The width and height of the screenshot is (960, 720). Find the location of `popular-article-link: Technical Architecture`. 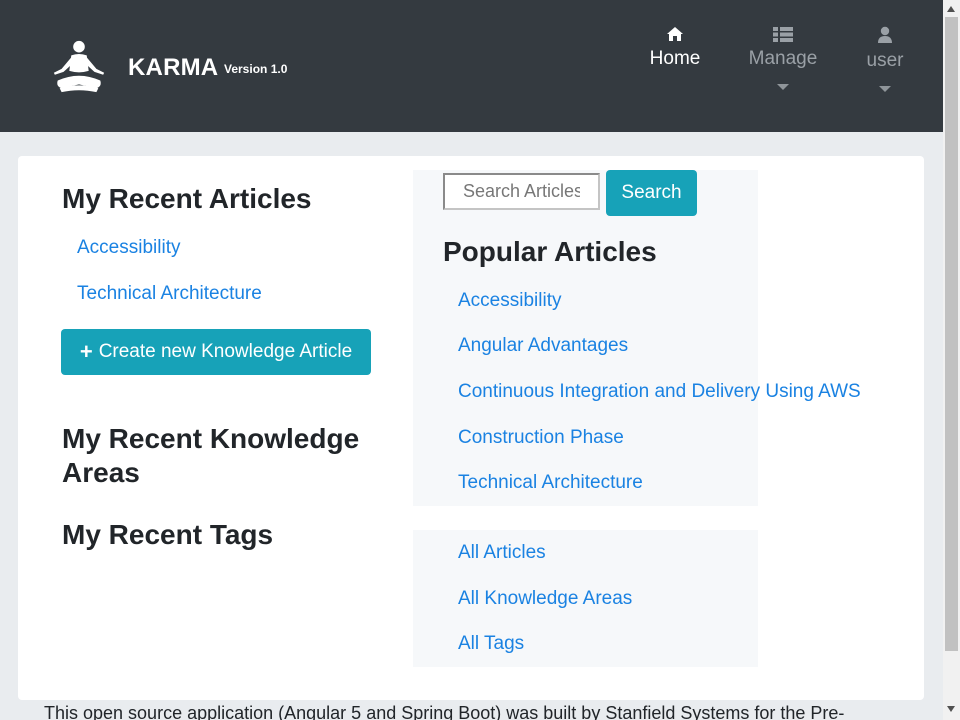

popular-article-link: Technical Architecture is located at coordinates (550, 483).